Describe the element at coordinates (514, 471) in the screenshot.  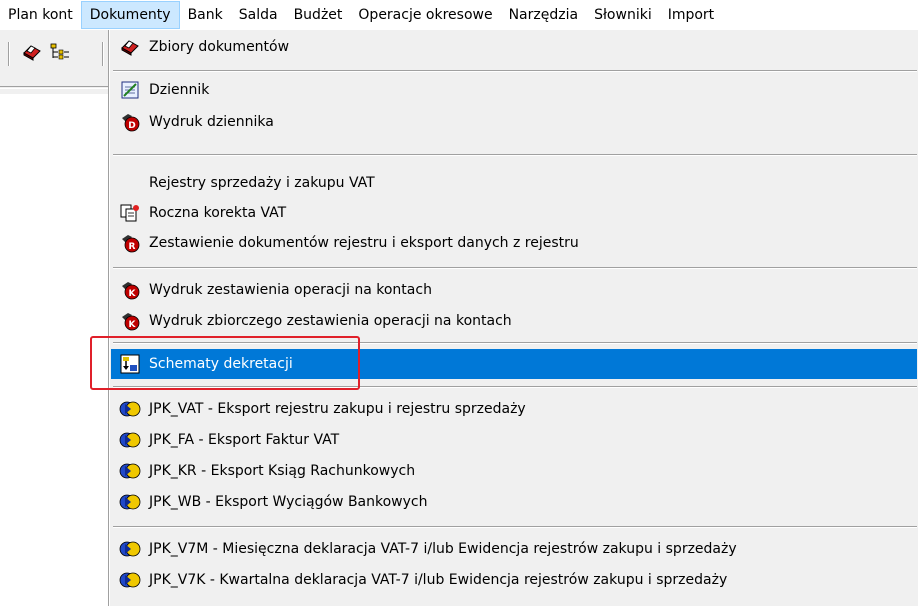
I see `menu-item-jpk-kr: JPK_KR - Eksport Ksiąg Rachunkowych` at that location.